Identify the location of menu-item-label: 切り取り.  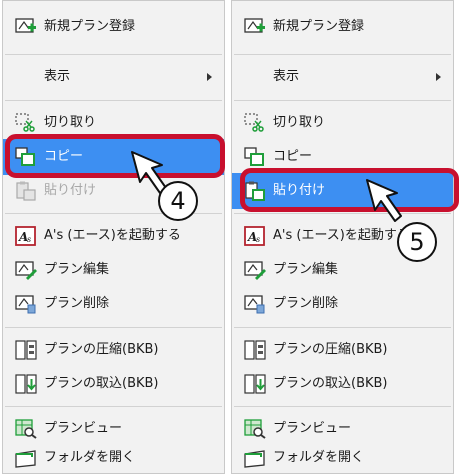
(299, 122).